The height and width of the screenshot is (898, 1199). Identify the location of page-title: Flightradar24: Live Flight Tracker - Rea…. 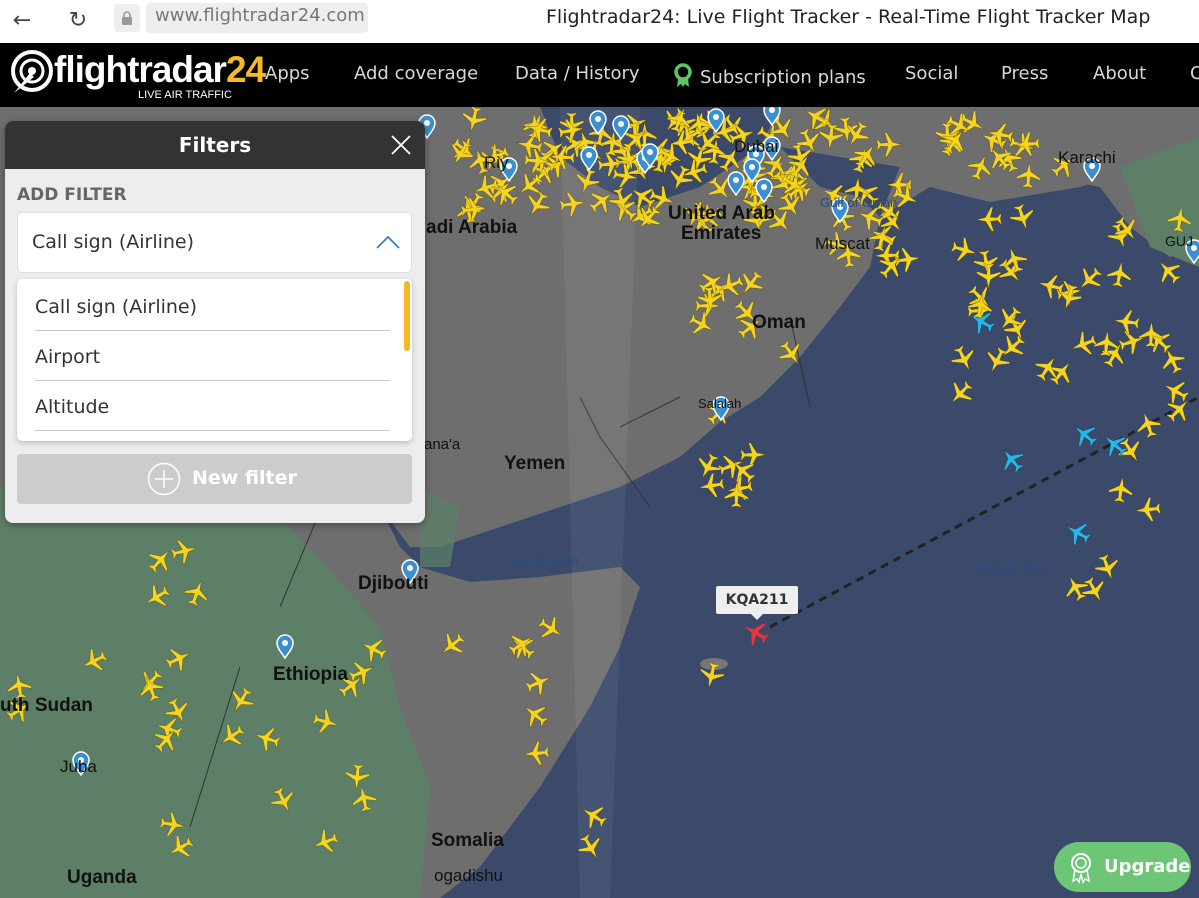
(848, 17).